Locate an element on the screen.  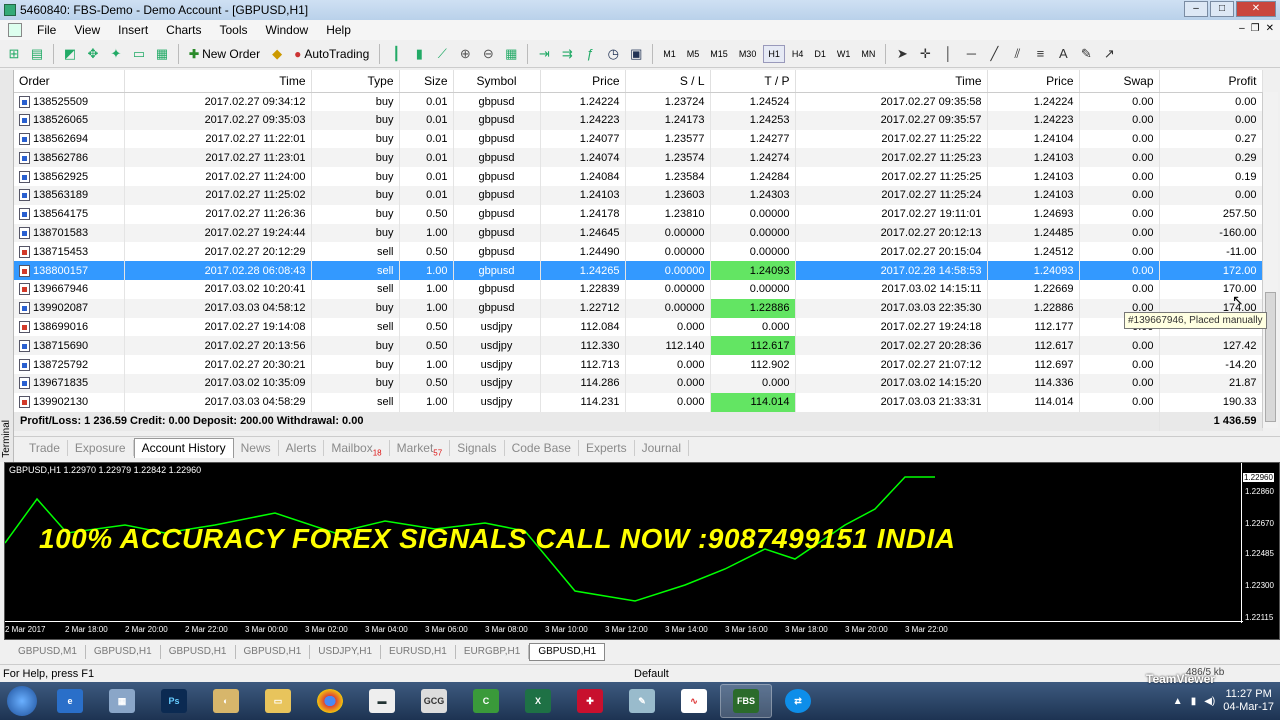
column-header-order: Order is located at coordinates (69, 81).